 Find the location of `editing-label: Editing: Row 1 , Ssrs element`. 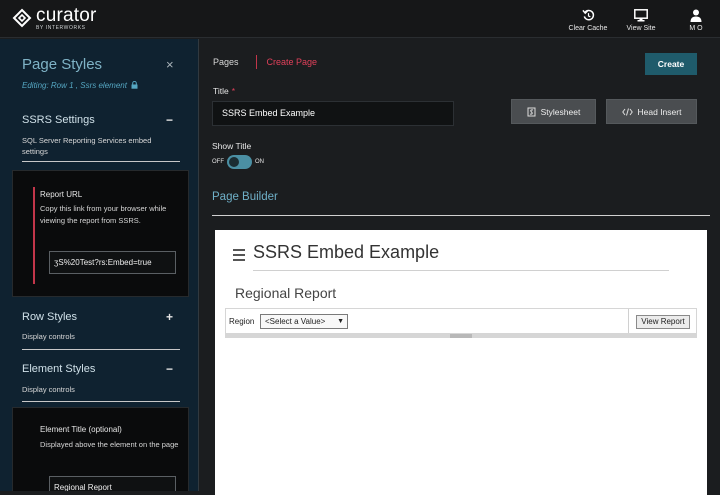

editing-label: Editing: Row 1 , Ssrs element is located at coordinates (74, 85).